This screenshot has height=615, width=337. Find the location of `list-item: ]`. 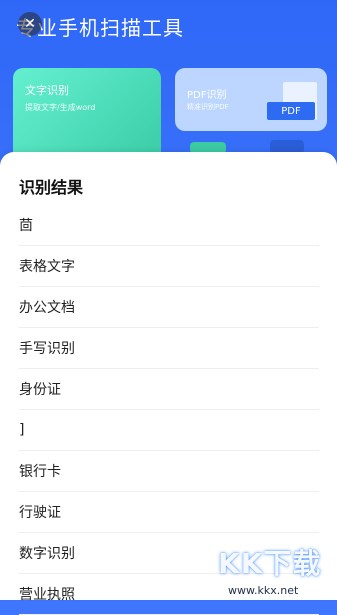

list-item: ] is located at coordinates (169, 430).